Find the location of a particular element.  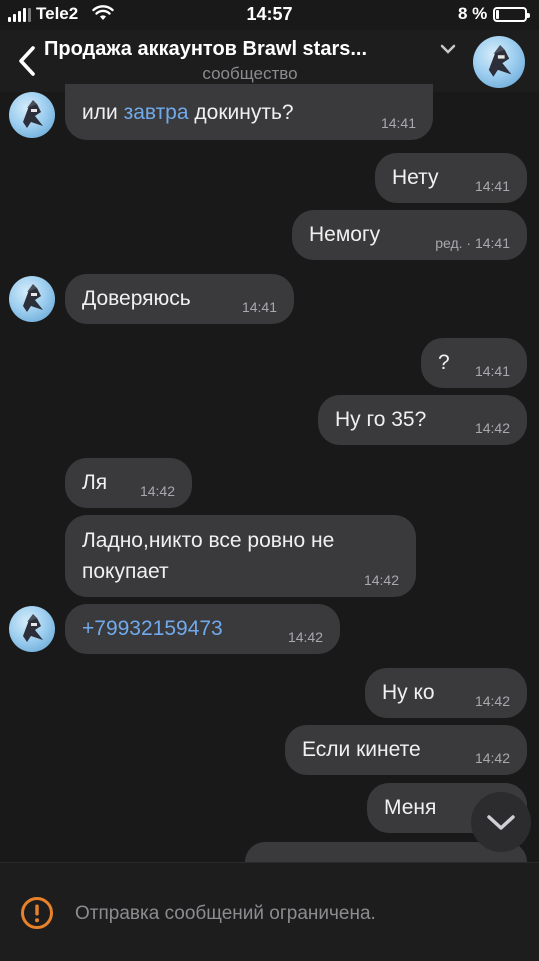

message-bubble-incoming: +79932159473 14:42 is located at coordinates (202, 629).